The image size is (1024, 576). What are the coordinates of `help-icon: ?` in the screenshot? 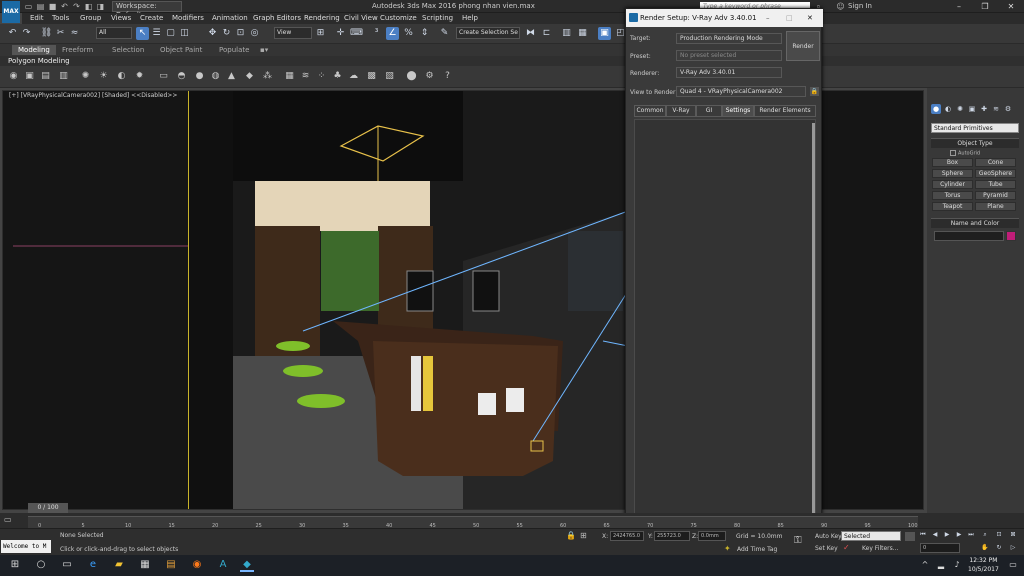 It's located at (447, 76).